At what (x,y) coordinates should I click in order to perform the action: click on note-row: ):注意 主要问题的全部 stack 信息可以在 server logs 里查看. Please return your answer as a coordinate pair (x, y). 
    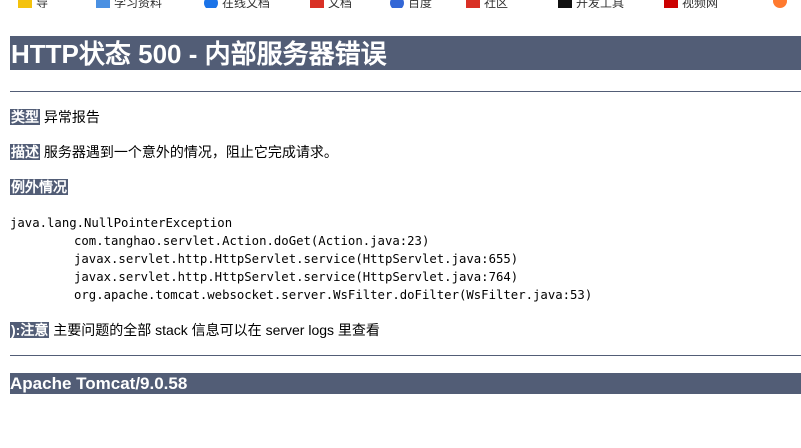
    Looking at the image, I should click on (195, 330).